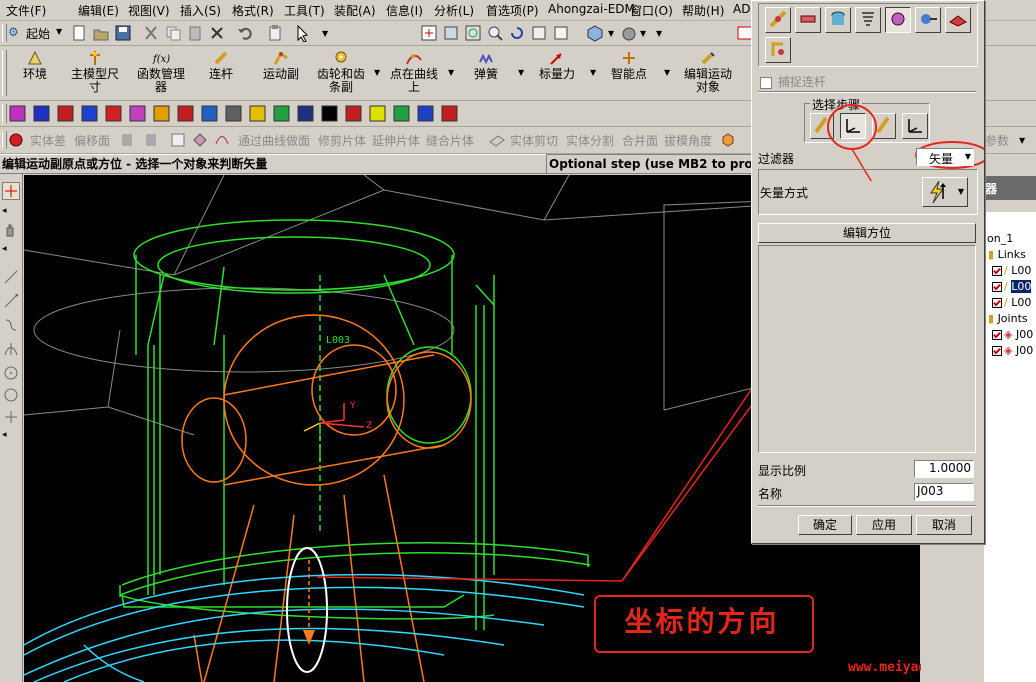  I want to click on filter-dropdown-icon: ▼, so click(968, 156).